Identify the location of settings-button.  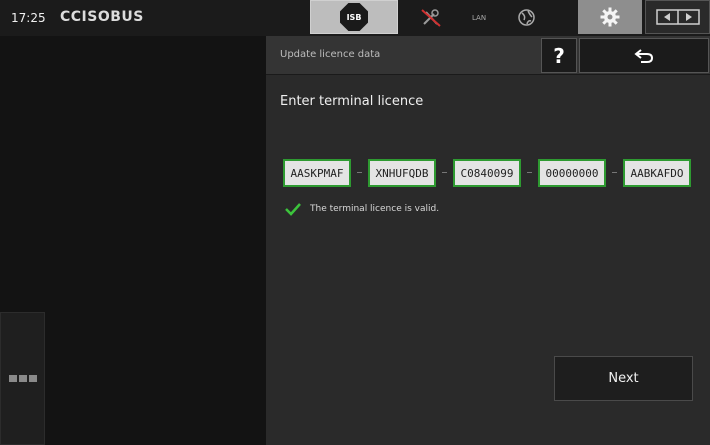
(610, 17).